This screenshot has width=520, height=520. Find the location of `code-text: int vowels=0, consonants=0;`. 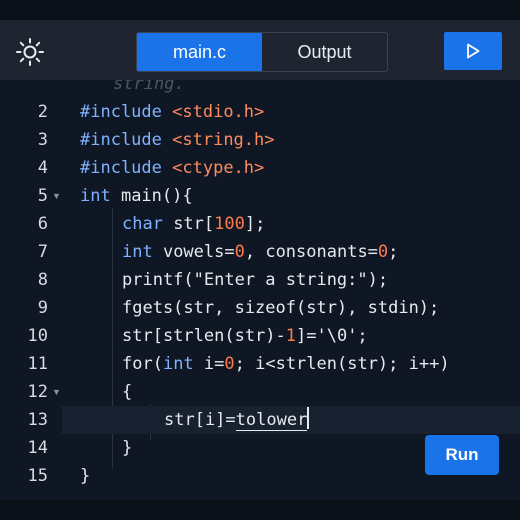

code-text: int vowels=0, consonants=0; is located at coordinates (260, 252).